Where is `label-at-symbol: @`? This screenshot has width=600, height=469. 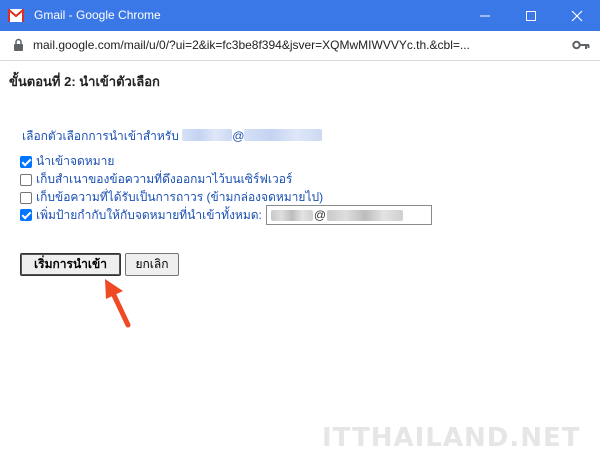 label-at-symbol: @ is located at coordinates (320, 215).